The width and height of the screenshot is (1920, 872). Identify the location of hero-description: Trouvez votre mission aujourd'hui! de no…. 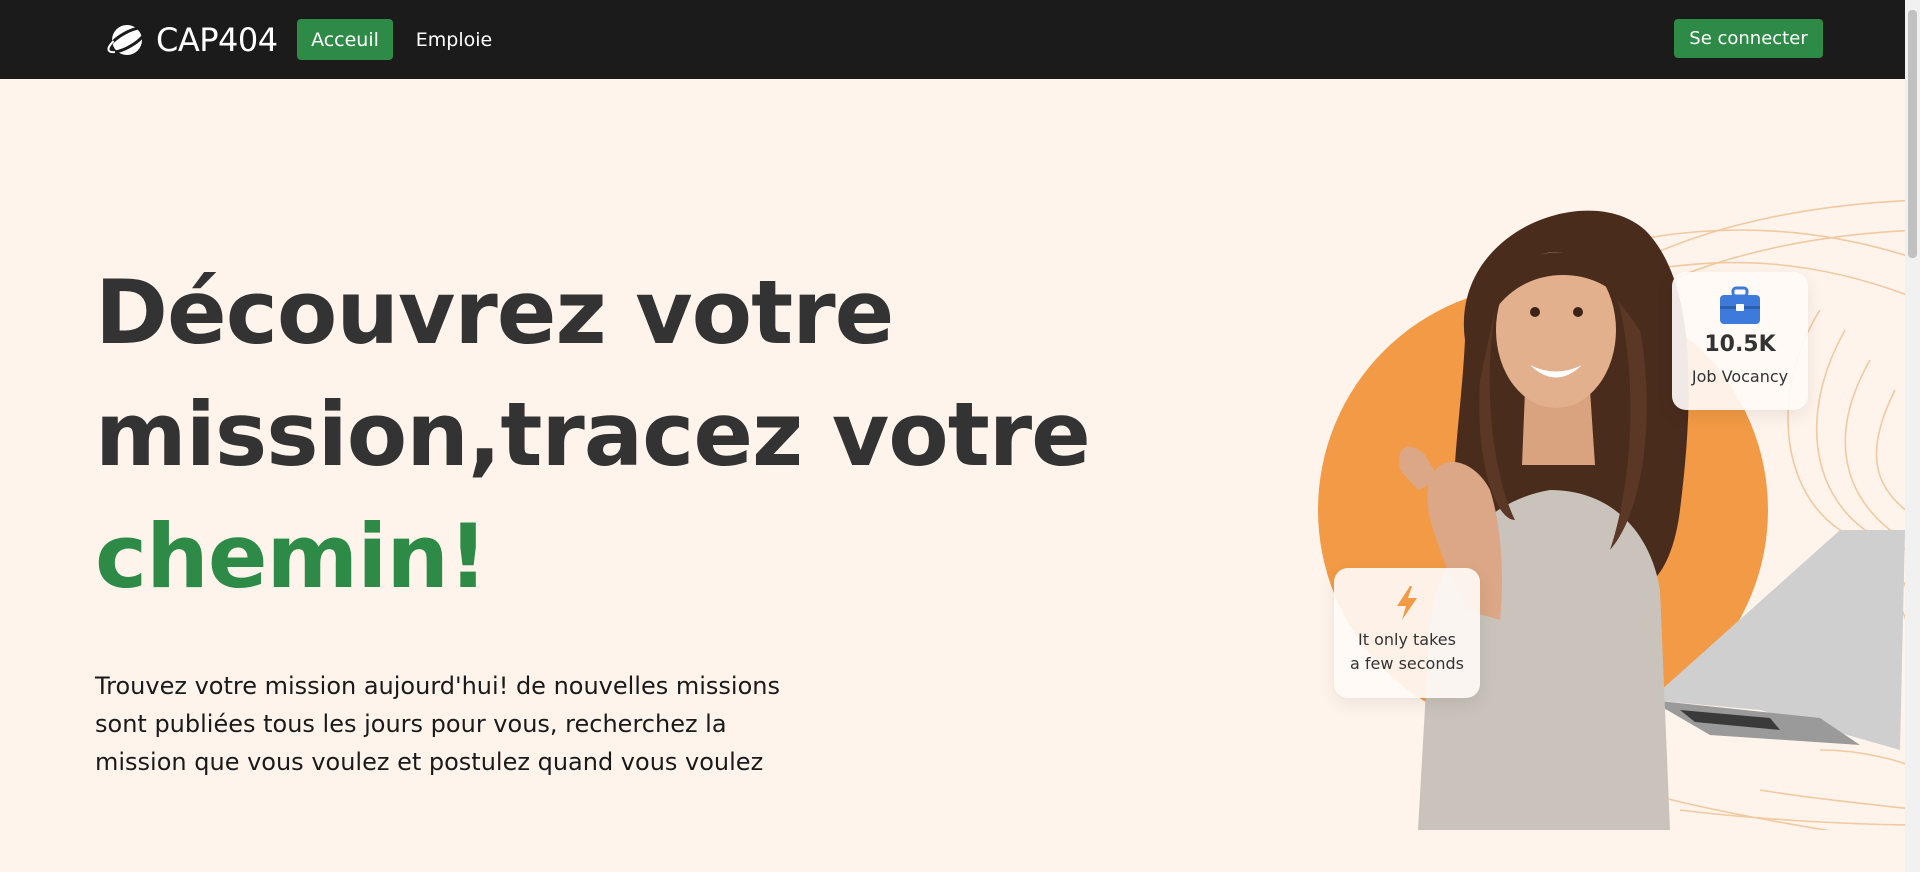
(437, 724).